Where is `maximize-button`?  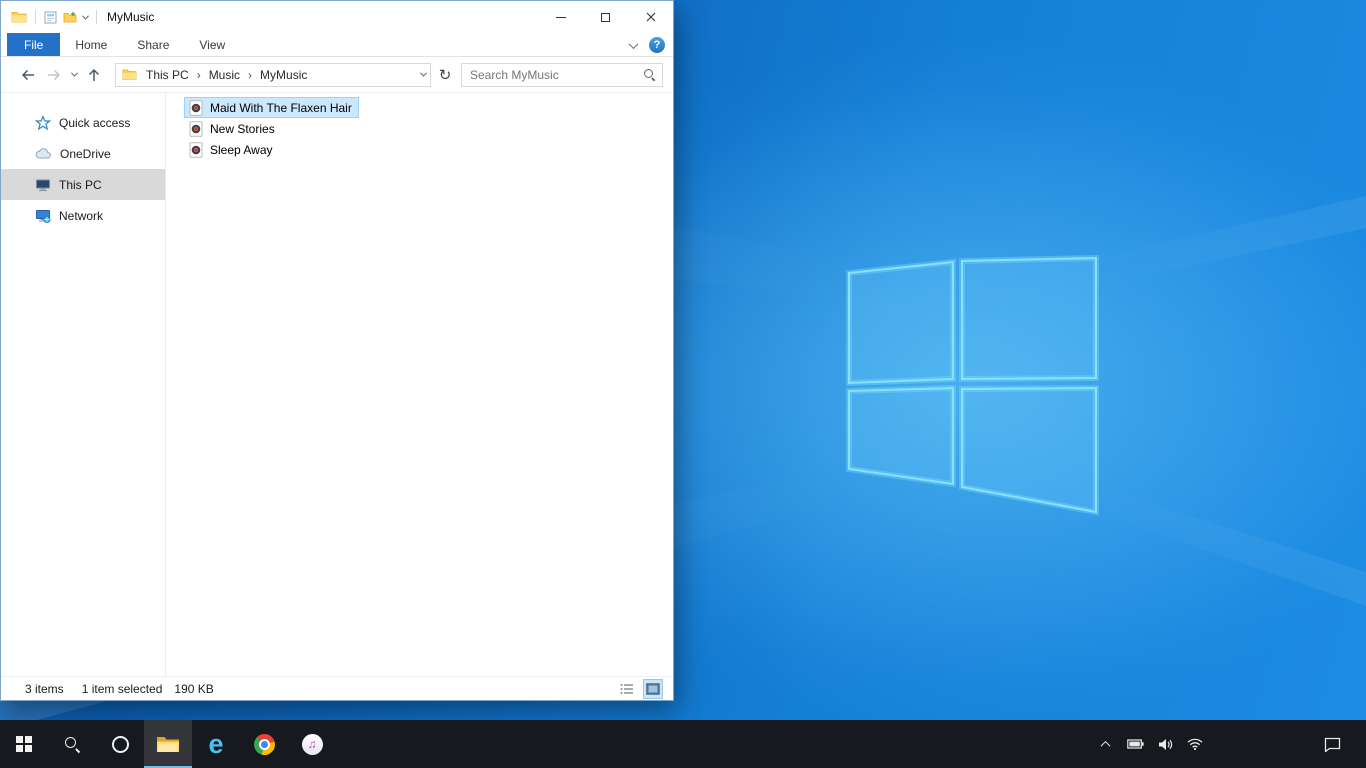 maximize-button is located at coordinates (605, 17).